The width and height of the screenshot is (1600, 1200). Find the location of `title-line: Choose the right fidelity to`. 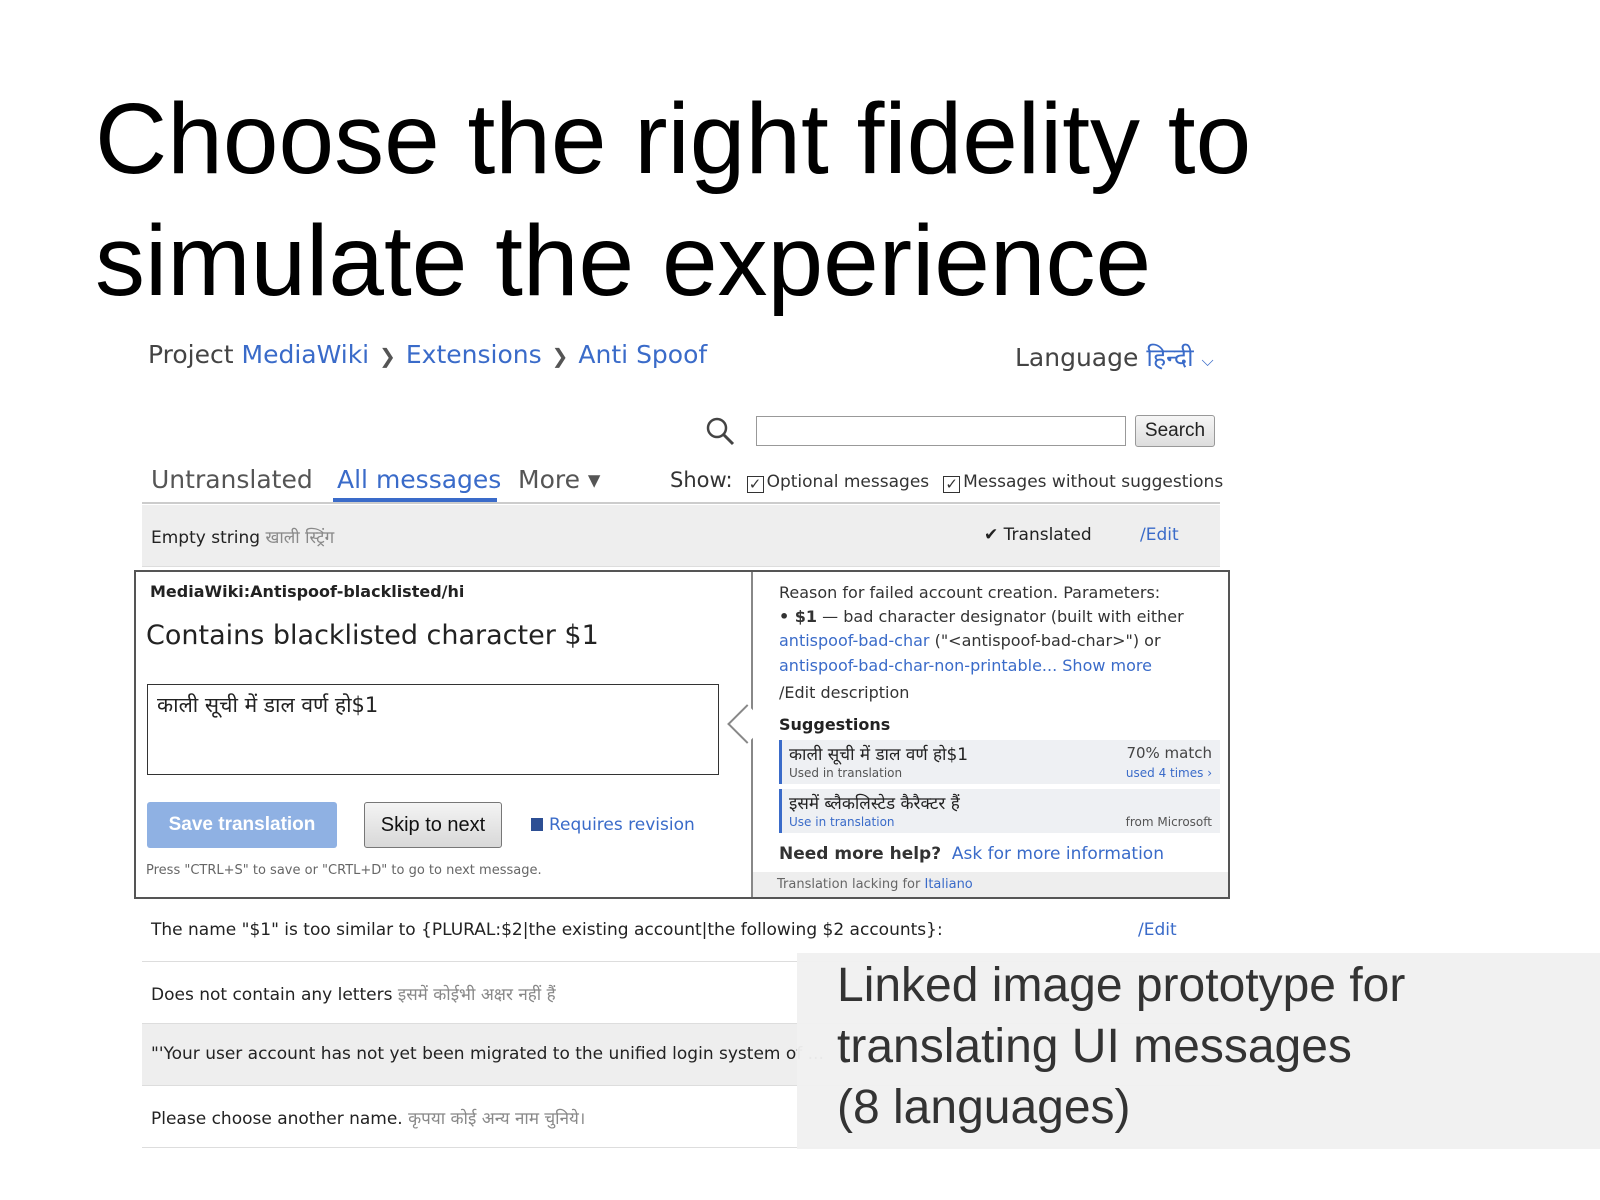

title-line: Choose the right fidelity to is located at coordinates (673, 139).